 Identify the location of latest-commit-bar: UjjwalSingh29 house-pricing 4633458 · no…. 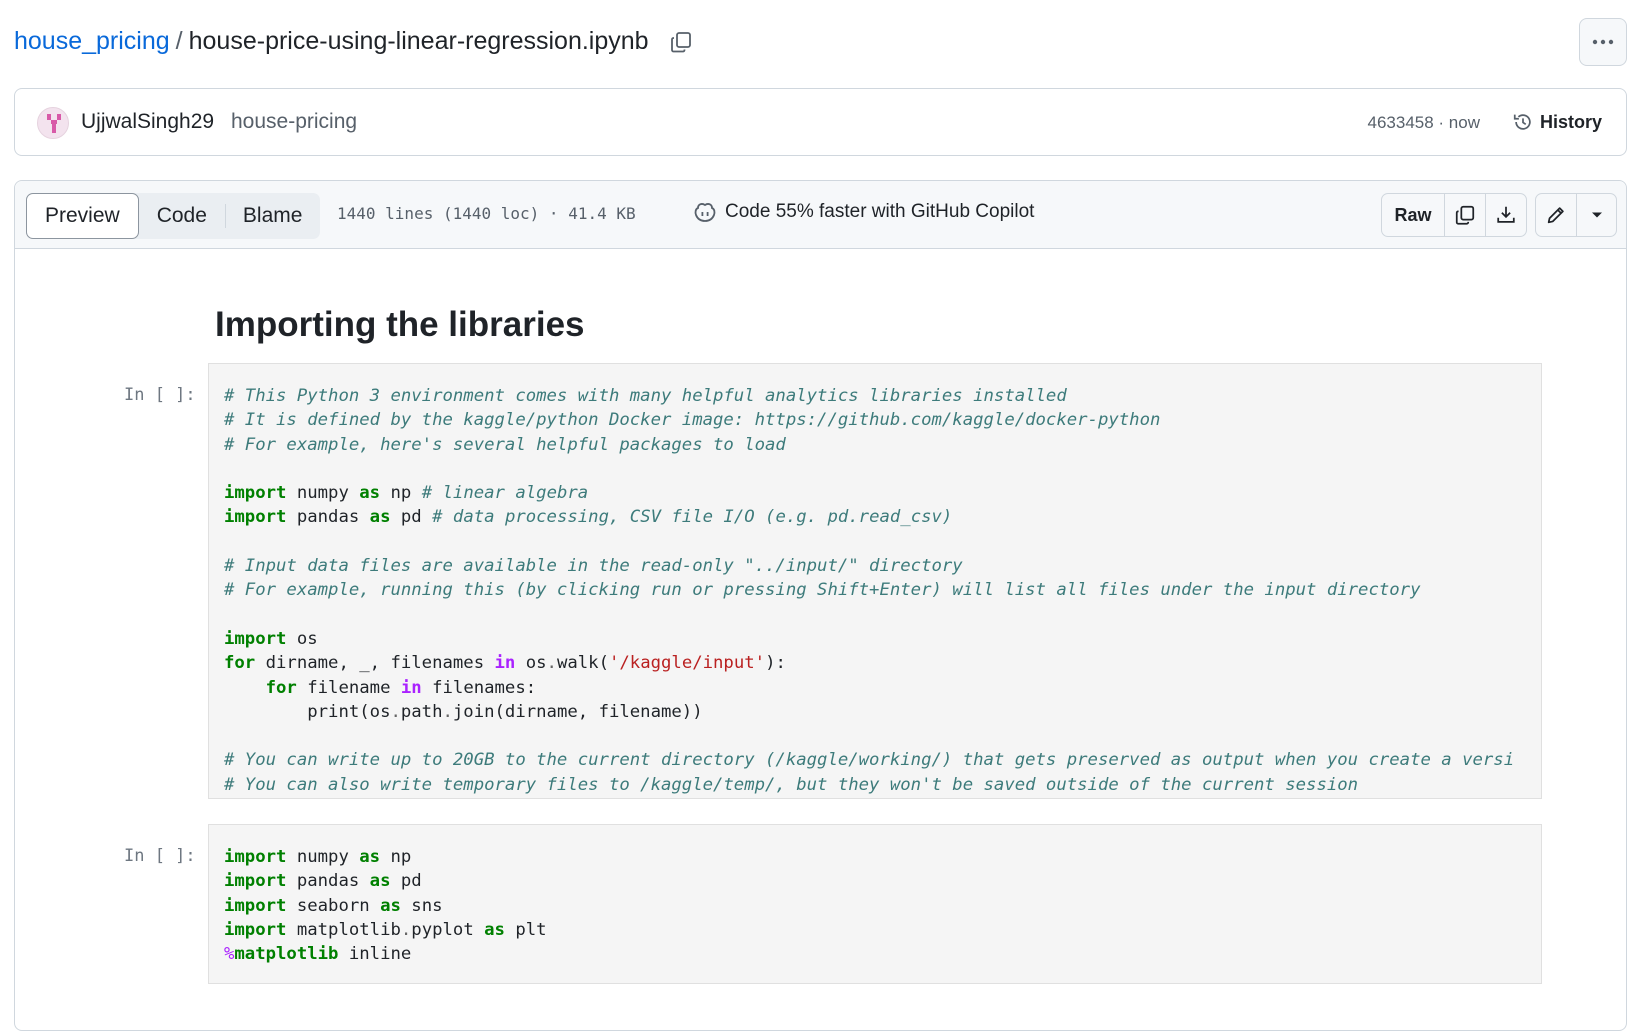
(820, 122).